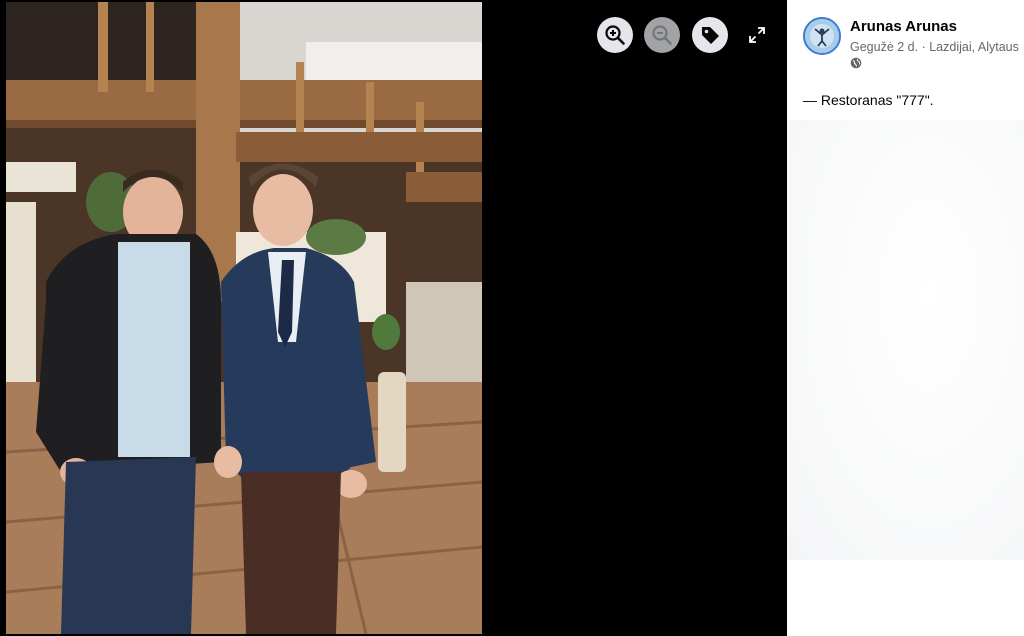 This screenshot has height=636, width=1024. I want to click on tag-icon, so click(710, 35).